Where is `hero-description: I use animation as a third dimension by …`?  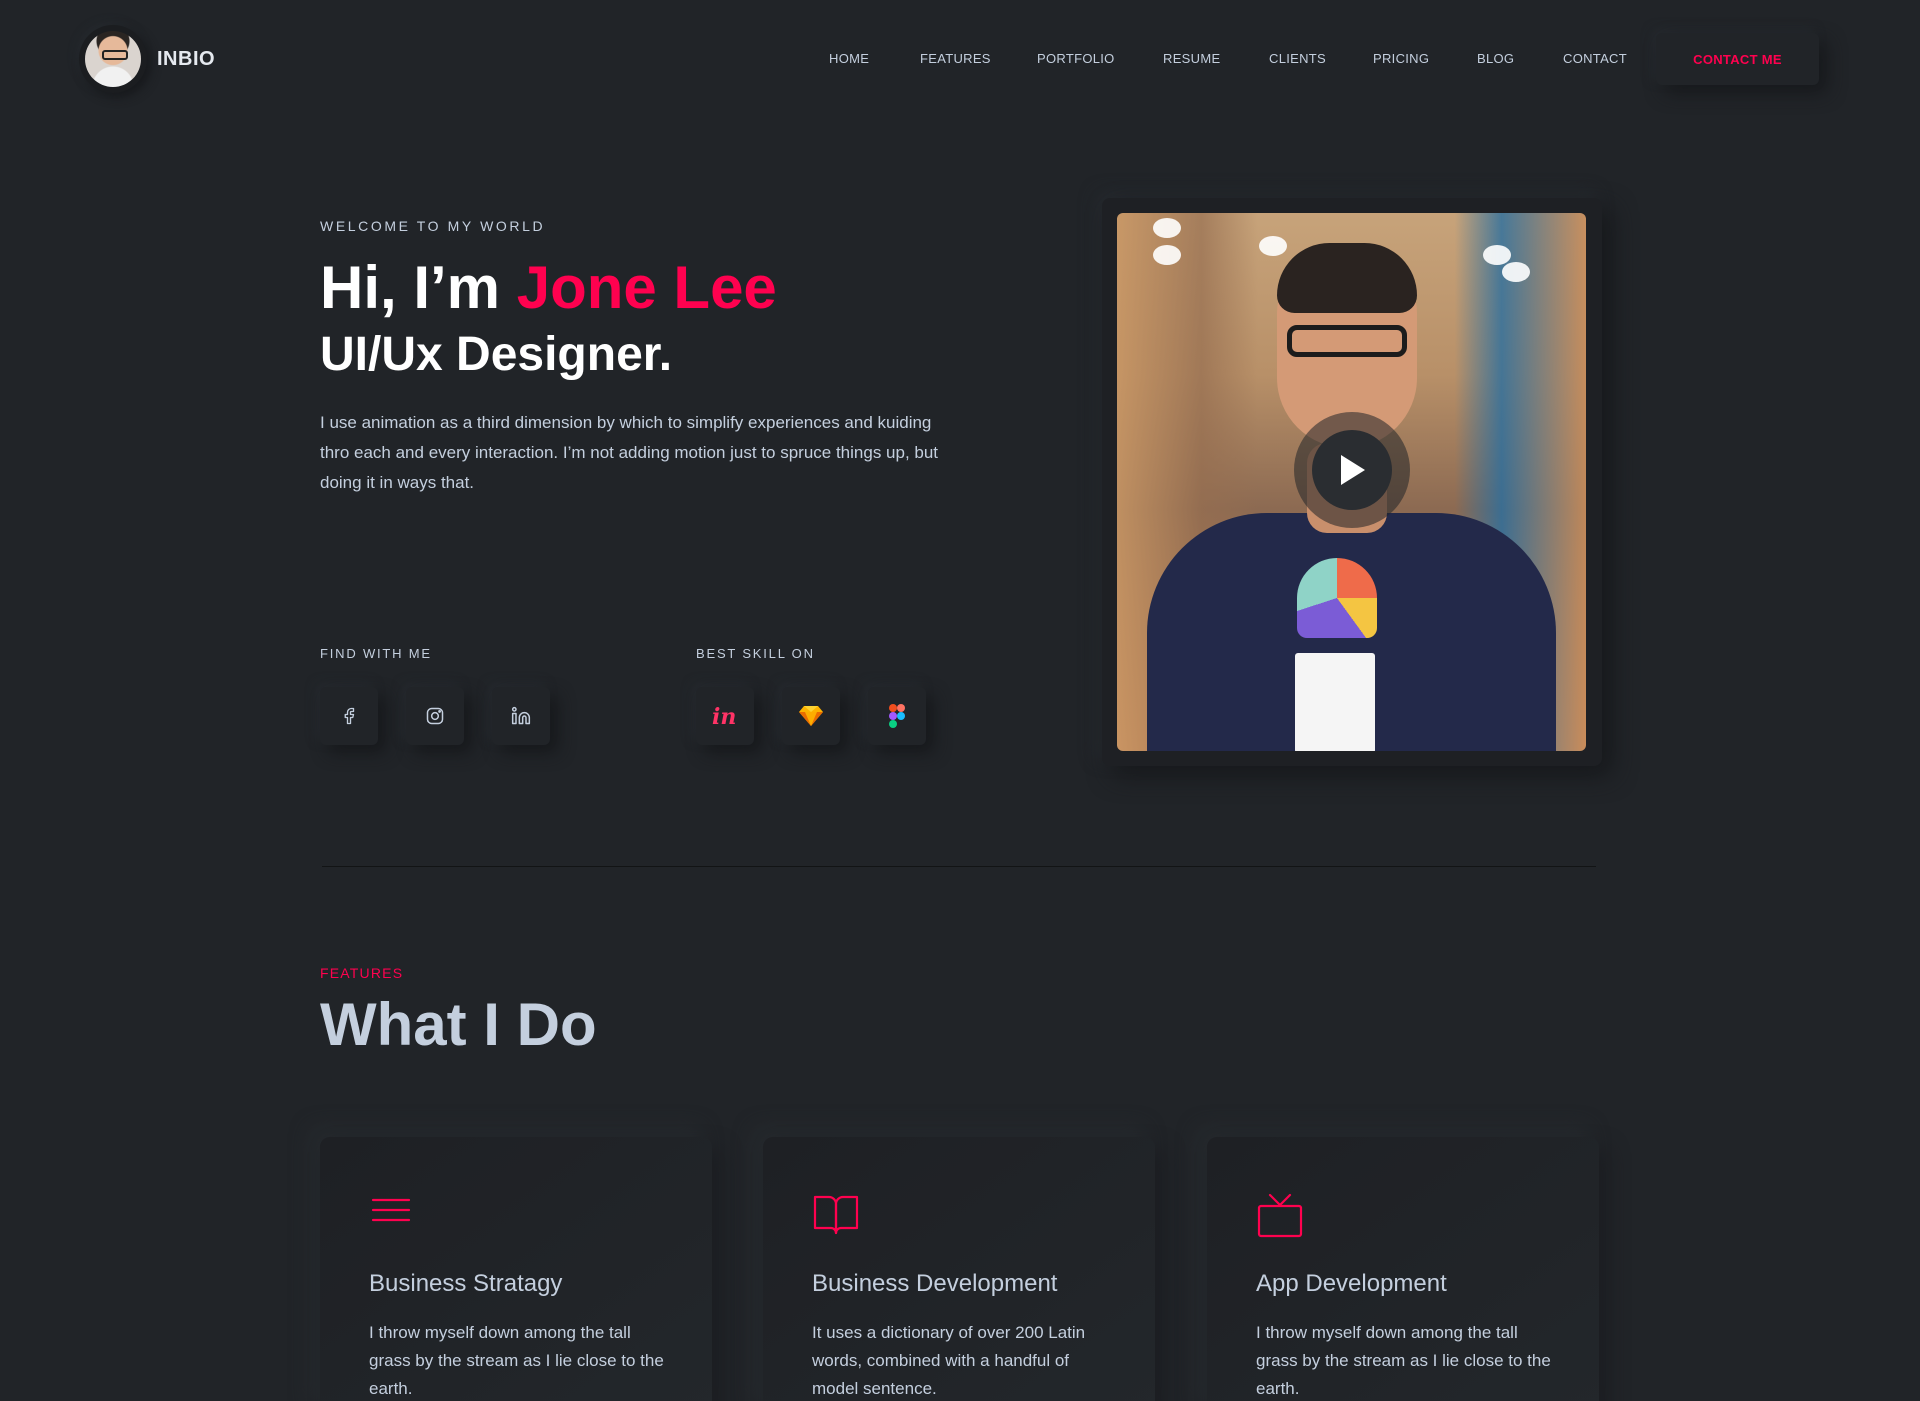
hero-description: I use animation as a third dimension by … is located at coordinates (629, 452).